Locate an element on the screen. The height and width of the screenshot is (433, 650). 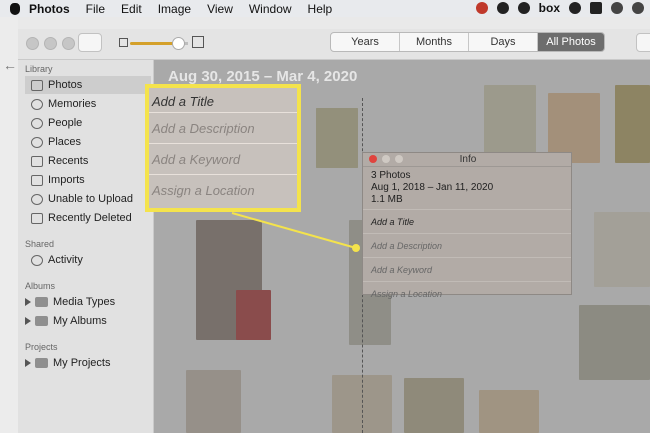
info-description-field: Add a Description is located at coordinates (467, 245).